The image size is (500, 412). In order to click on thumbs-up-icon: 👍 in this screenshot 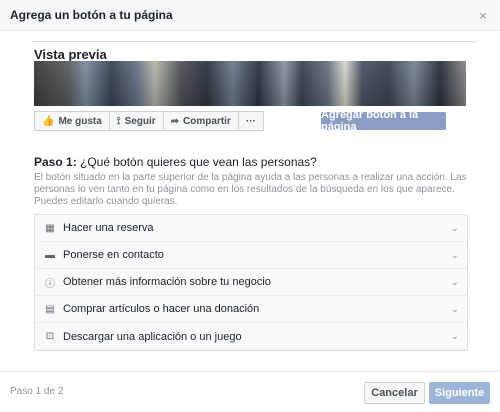, I will do `click(48, 121)`.